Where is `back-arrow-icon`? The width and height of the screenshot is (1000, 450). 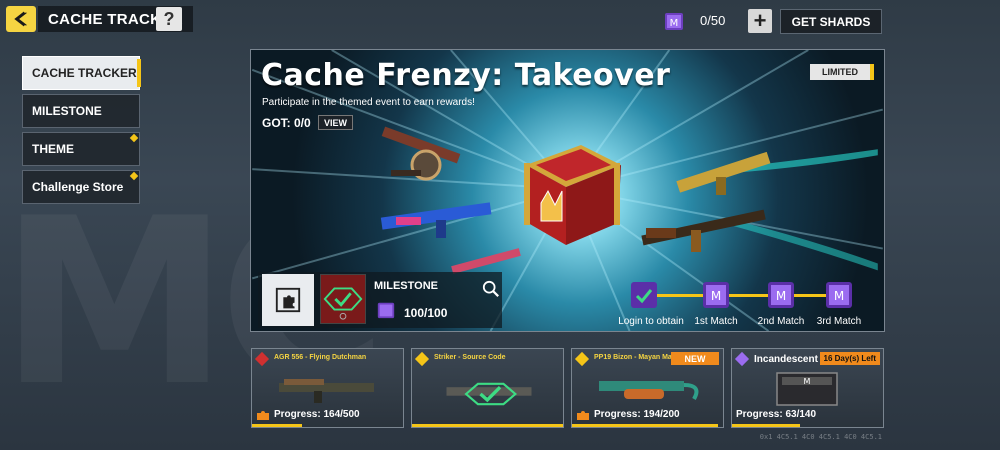 back-arrow-icon is located at coordinates (20, 19).